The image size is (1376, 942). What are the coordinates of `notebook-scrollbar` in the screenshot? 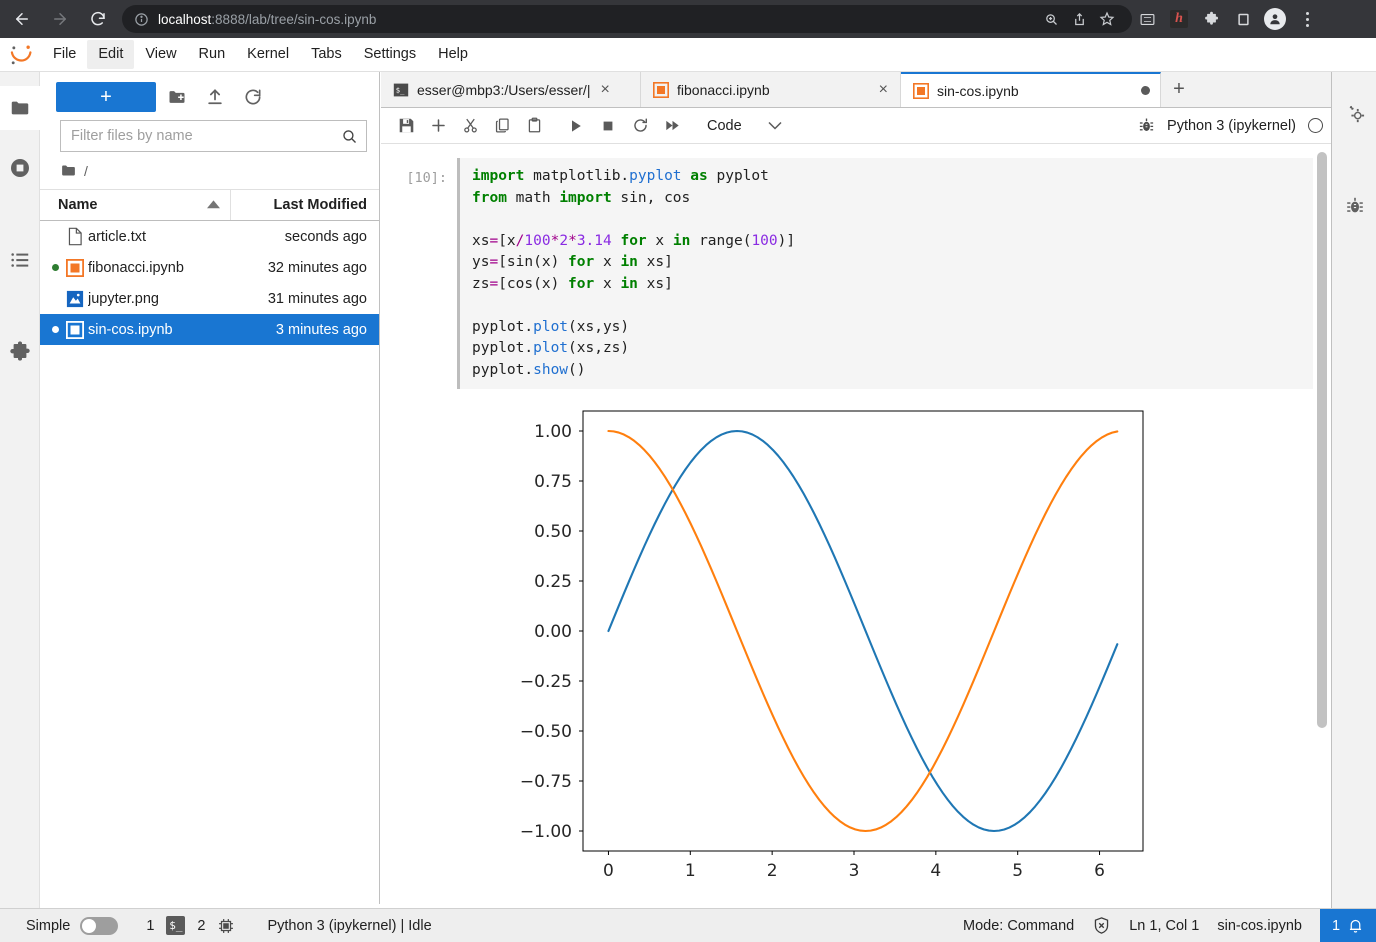 It's located at (1322, 482).